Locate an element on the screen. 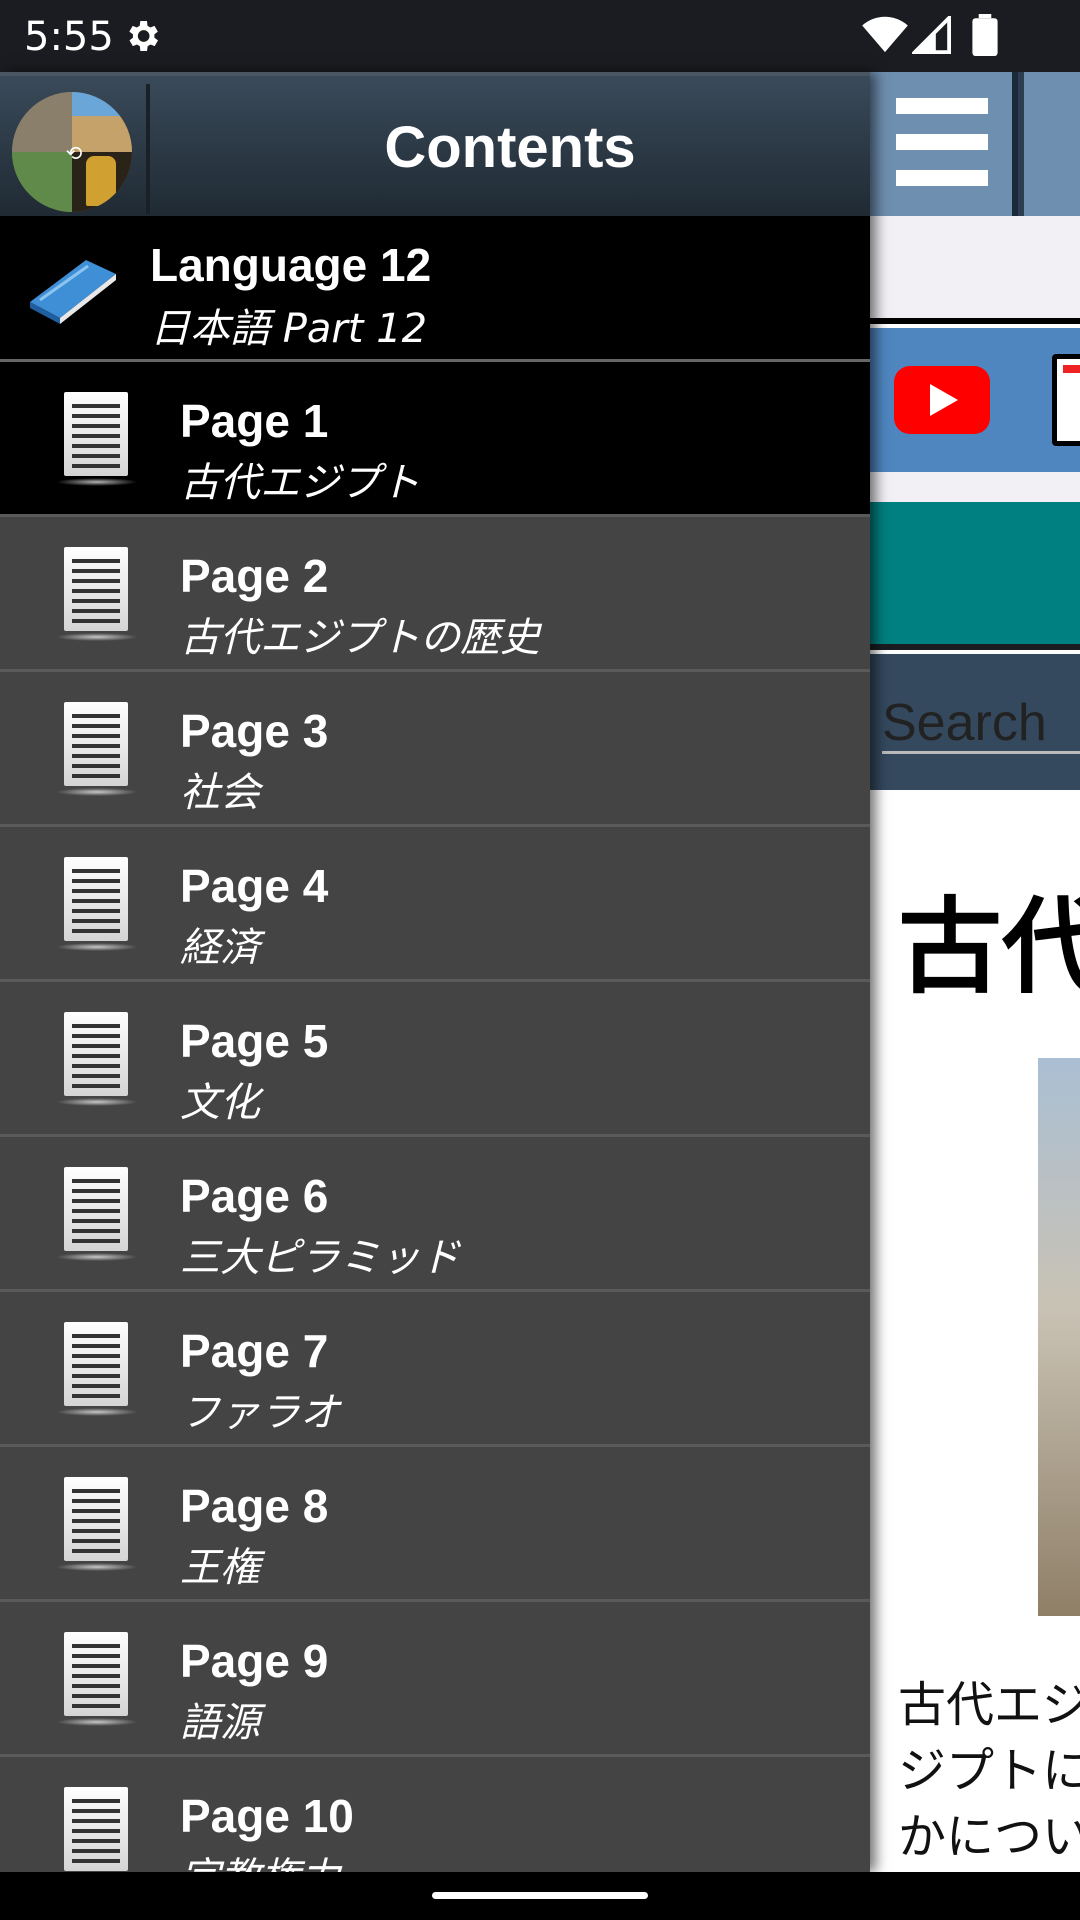  page-item-4: Page 4 経済 is located at coordinates (435, 904).